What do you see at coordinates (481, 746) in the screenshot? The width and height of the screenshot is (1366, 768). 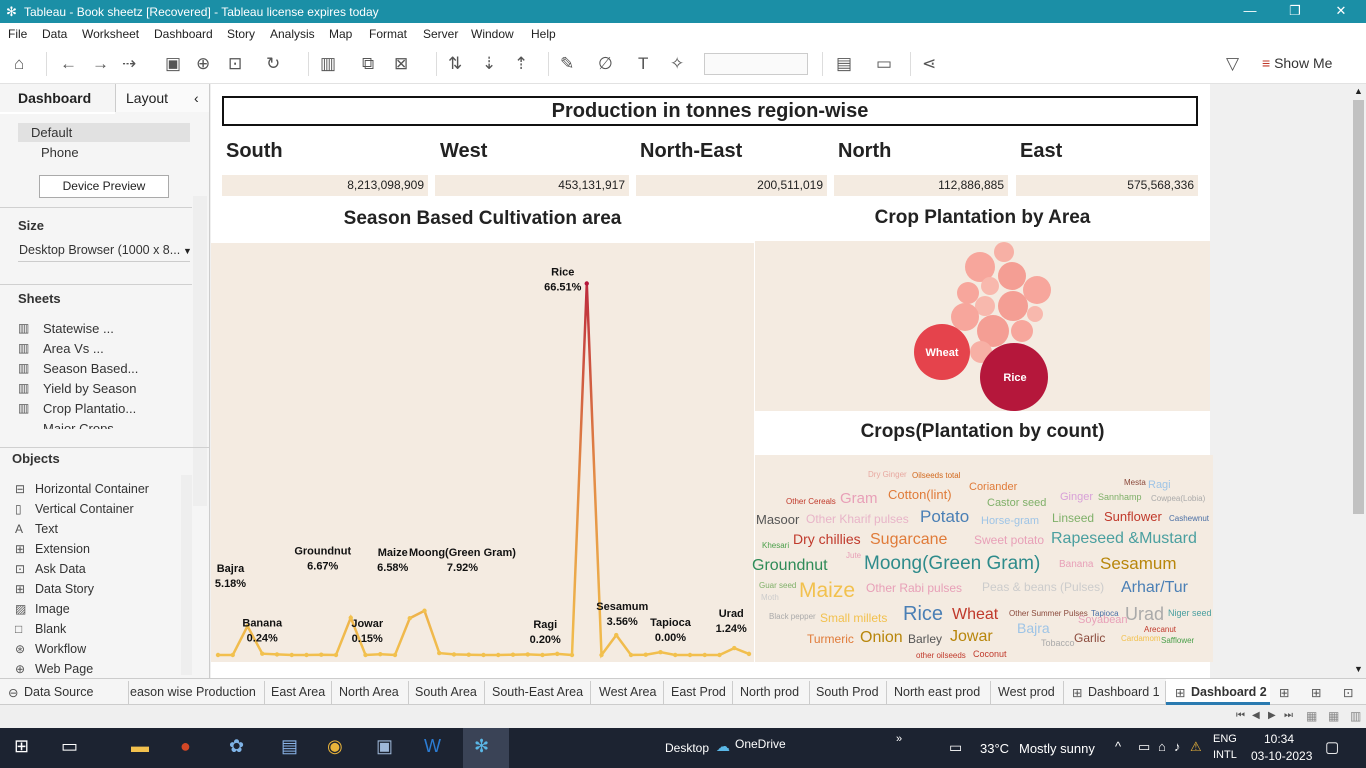 I see `tableau-task-icon: ✻` at bounding box center [481, 746].